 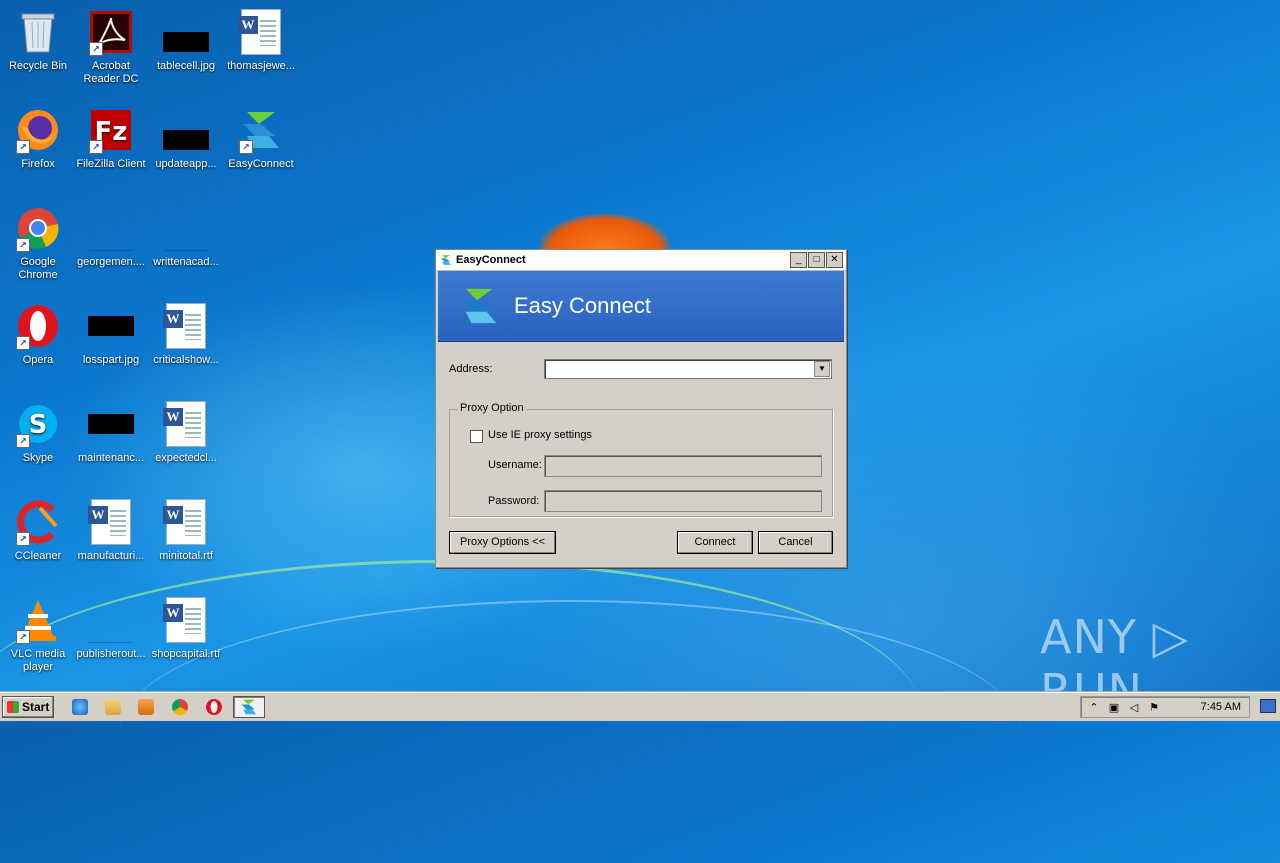 I want to click on desktop-icon-opera: ↗ Opera, so click(x=38, y=334).